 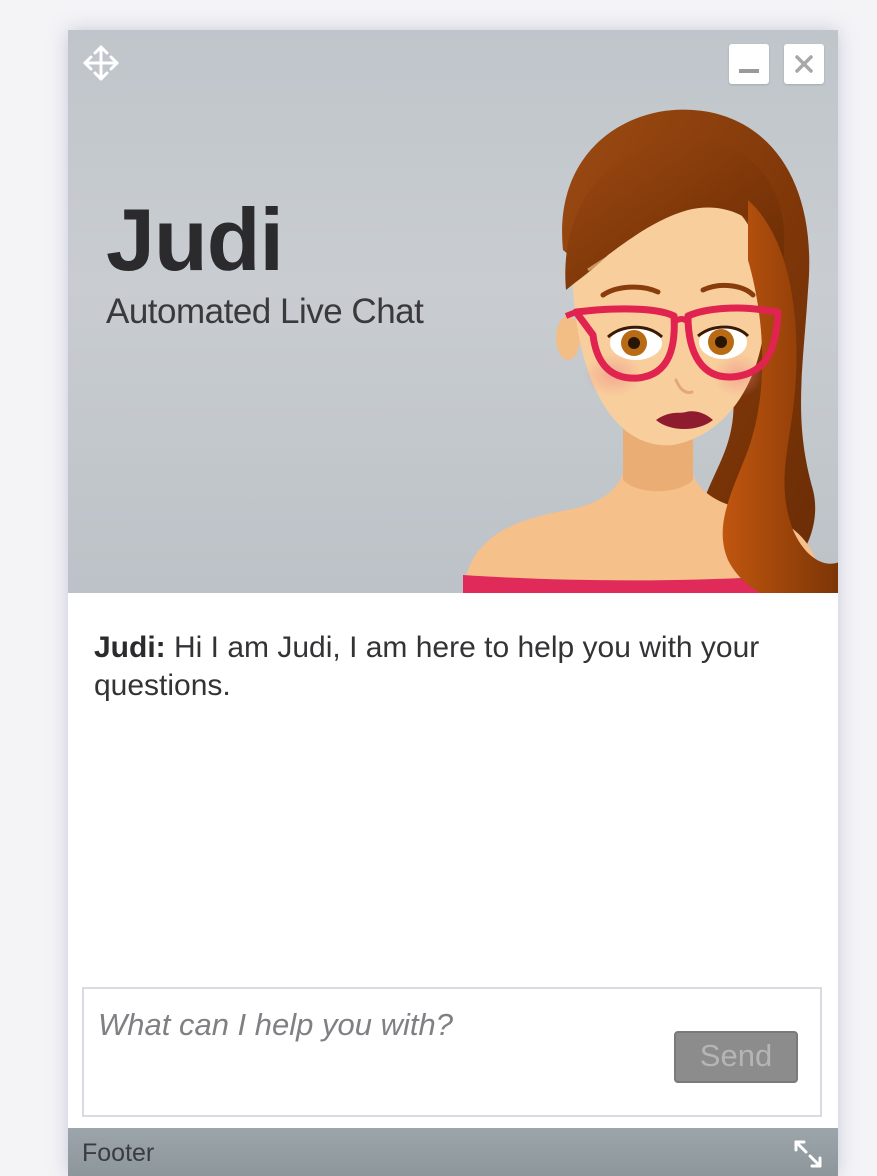 I want to click on message-composer: Send, so click(x=452, y=1052).